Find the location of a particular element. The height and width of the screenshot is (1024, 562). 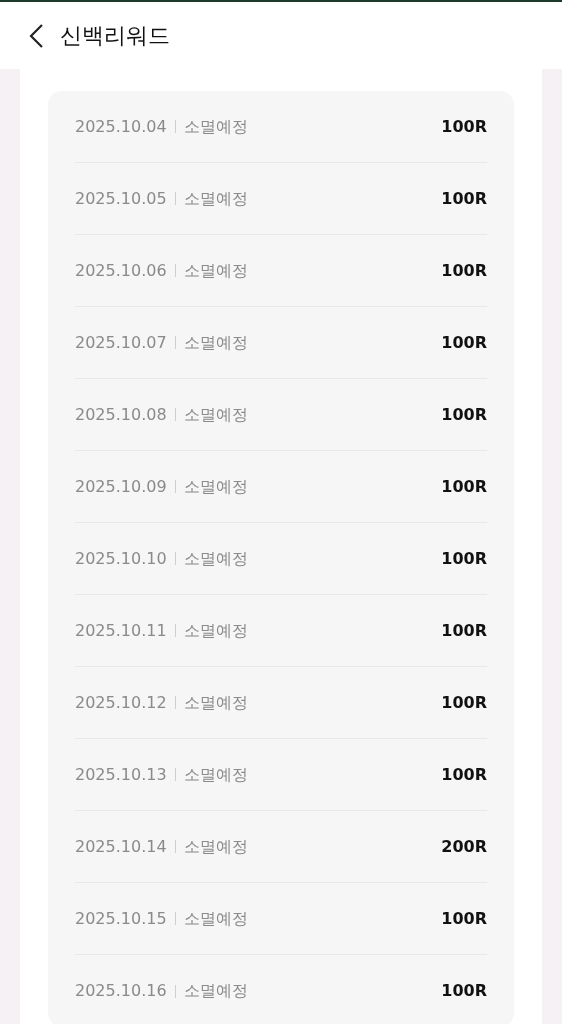

expiry-date: 2025.10.04 is located at coordinates (121, 126).